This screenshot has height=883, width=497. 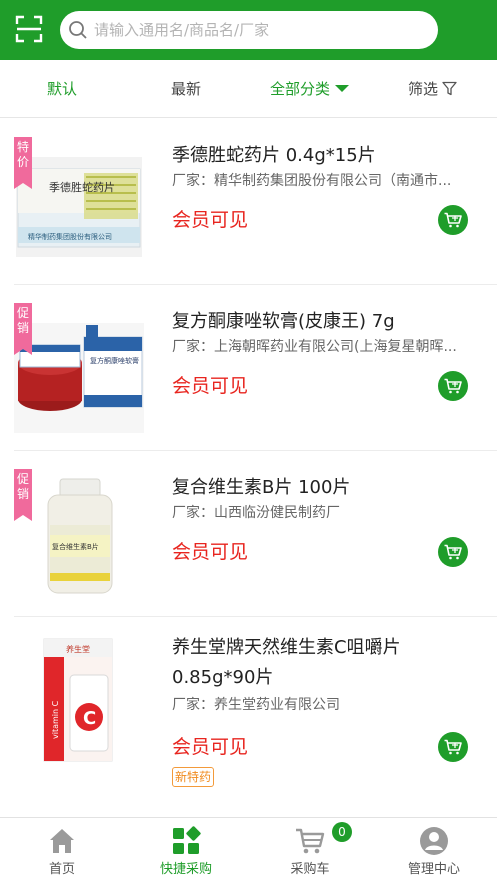 What do you see at coordinates (79, 368) in the screenshot?
I see `product-image: 复方酮康唑软膏 促销` at bounding box center [79, 368].